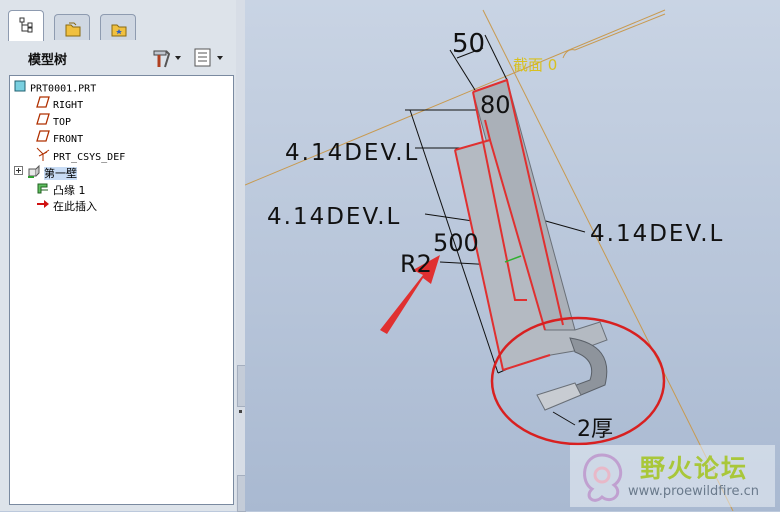 The image size is (780, 512). I want to click on tree-item-part: PRT0001.PRT, so click(55, 87).